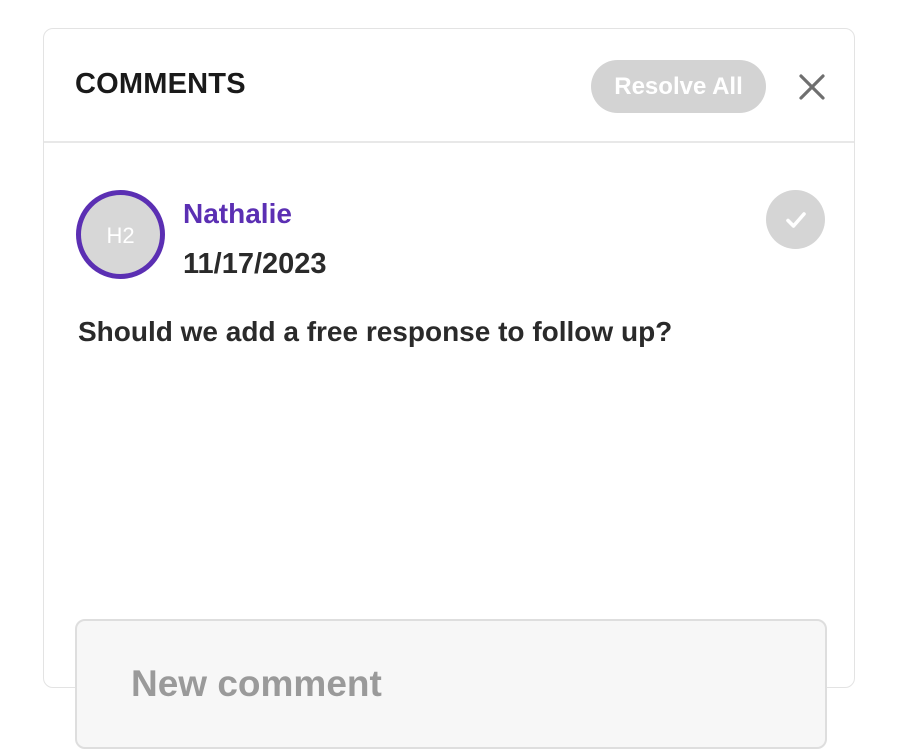  I want to click on avatar: H2, so click(120, 234).